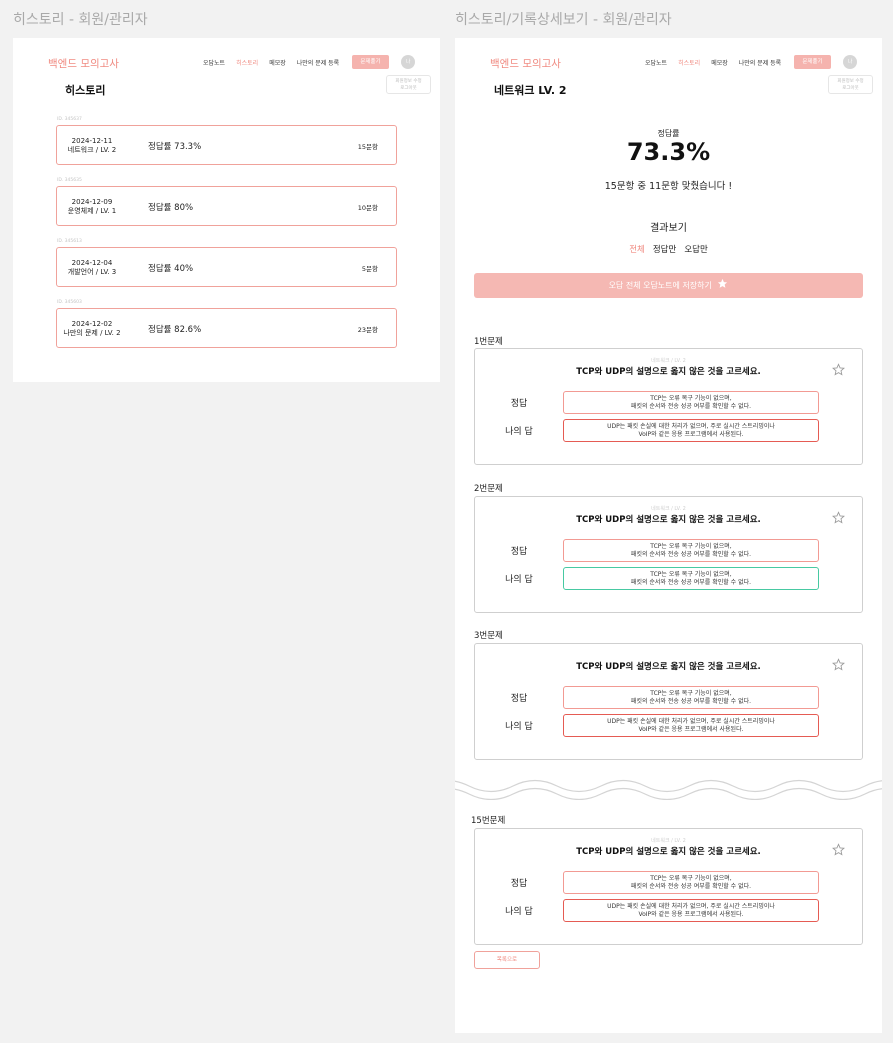 This screenshot has width=893, height=1043. I want to click on history-date-block: 2024-12-02 나만의 문제 / LV. 2, so click(92, 329).